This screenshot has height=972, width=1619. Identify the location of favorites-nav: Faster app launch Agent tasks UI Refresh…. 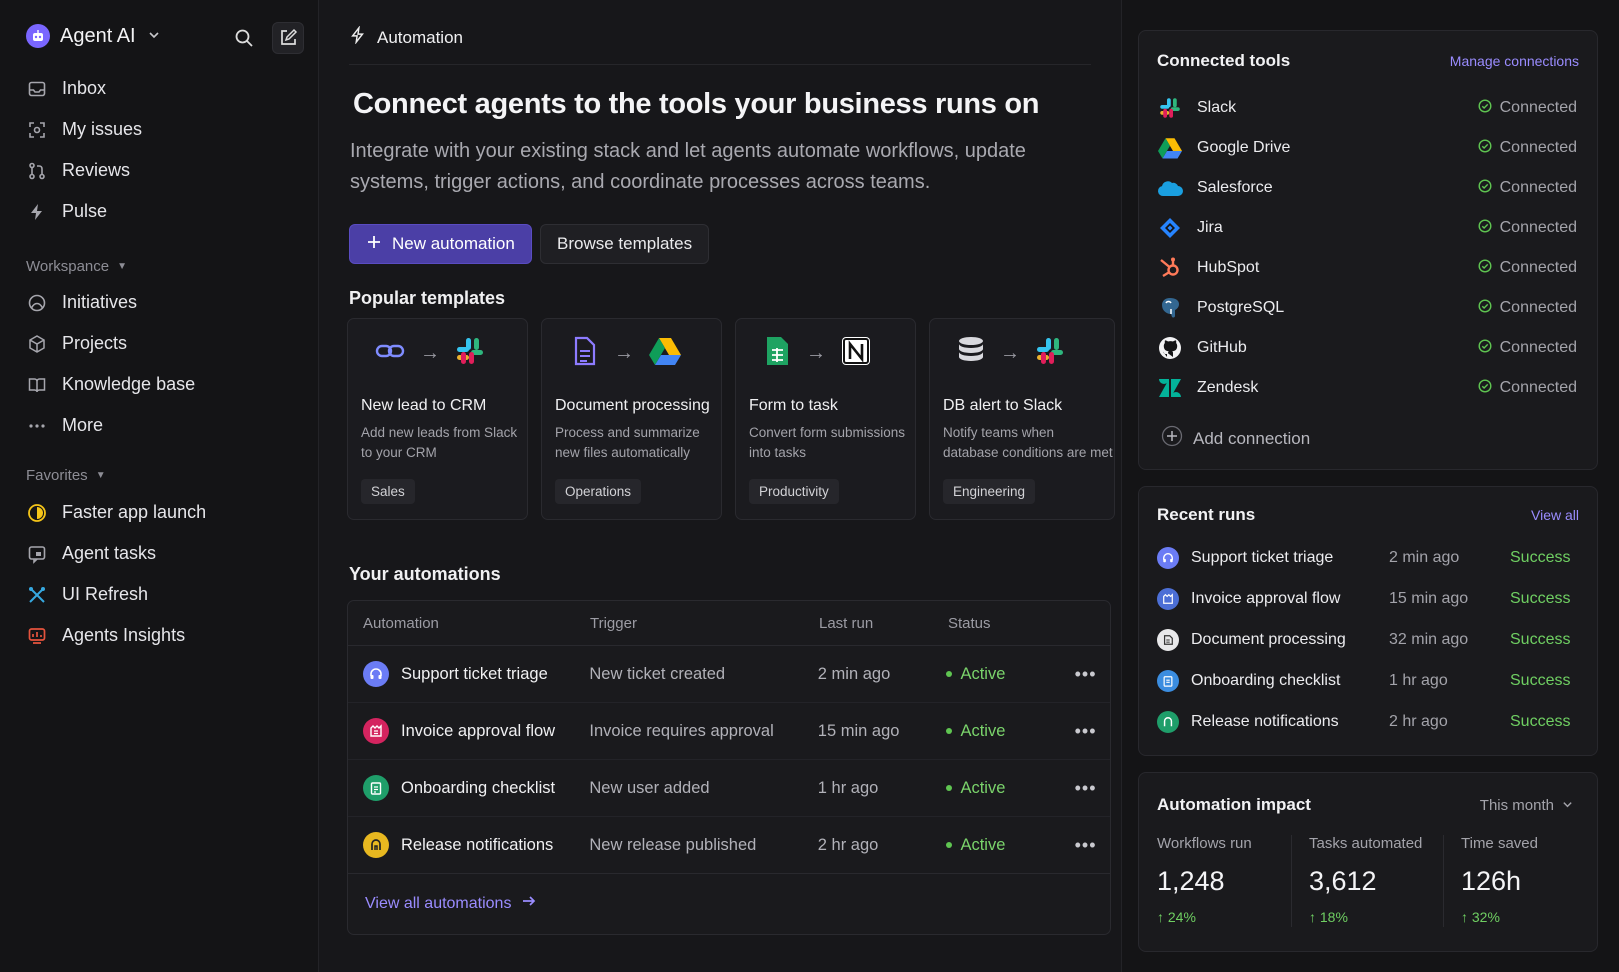
(161, 574).